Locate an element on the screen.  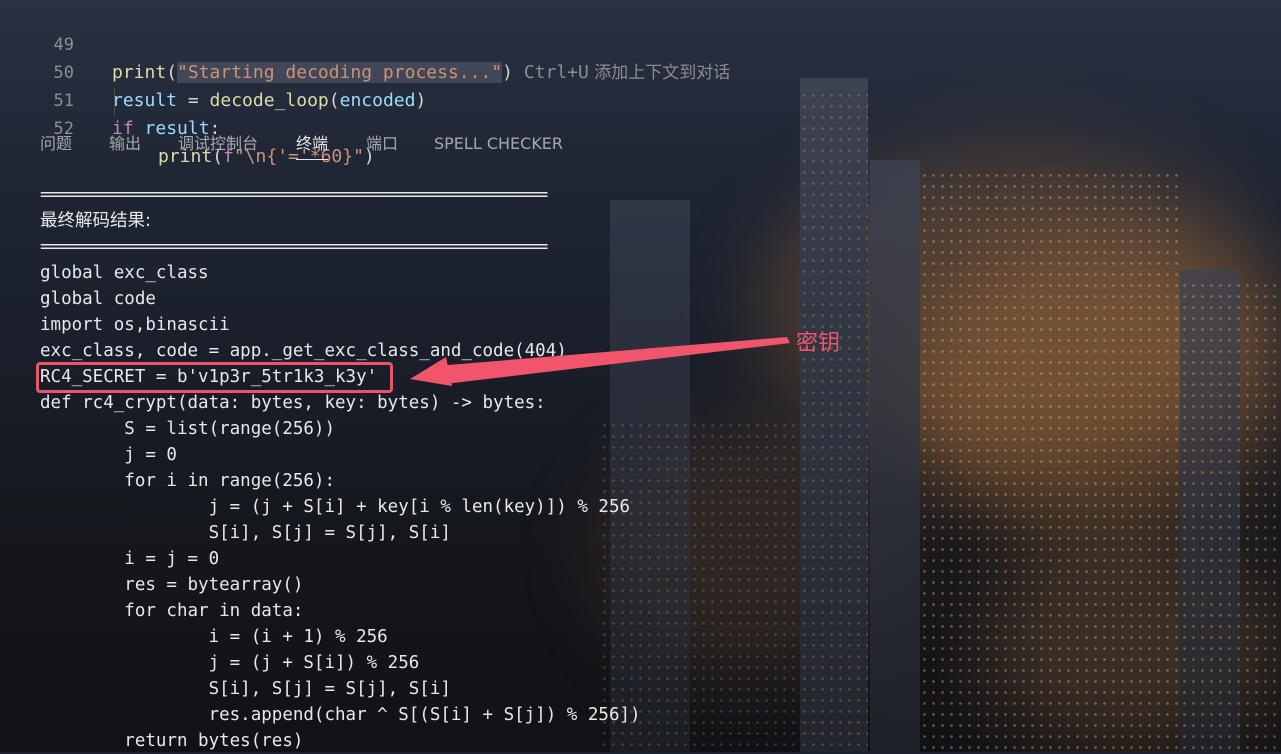
tab-ports: 端口 is located at coordinates (382, 144).